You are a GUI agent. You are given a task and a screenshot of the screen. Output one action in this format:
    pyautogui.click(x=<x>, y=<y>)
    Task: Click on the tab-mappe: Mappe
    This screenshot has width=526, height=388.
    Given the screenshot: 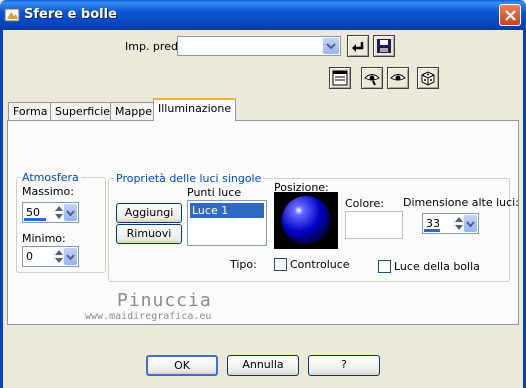 What is the action you would take?
    pyautogui.click(x=133, y=111)
    